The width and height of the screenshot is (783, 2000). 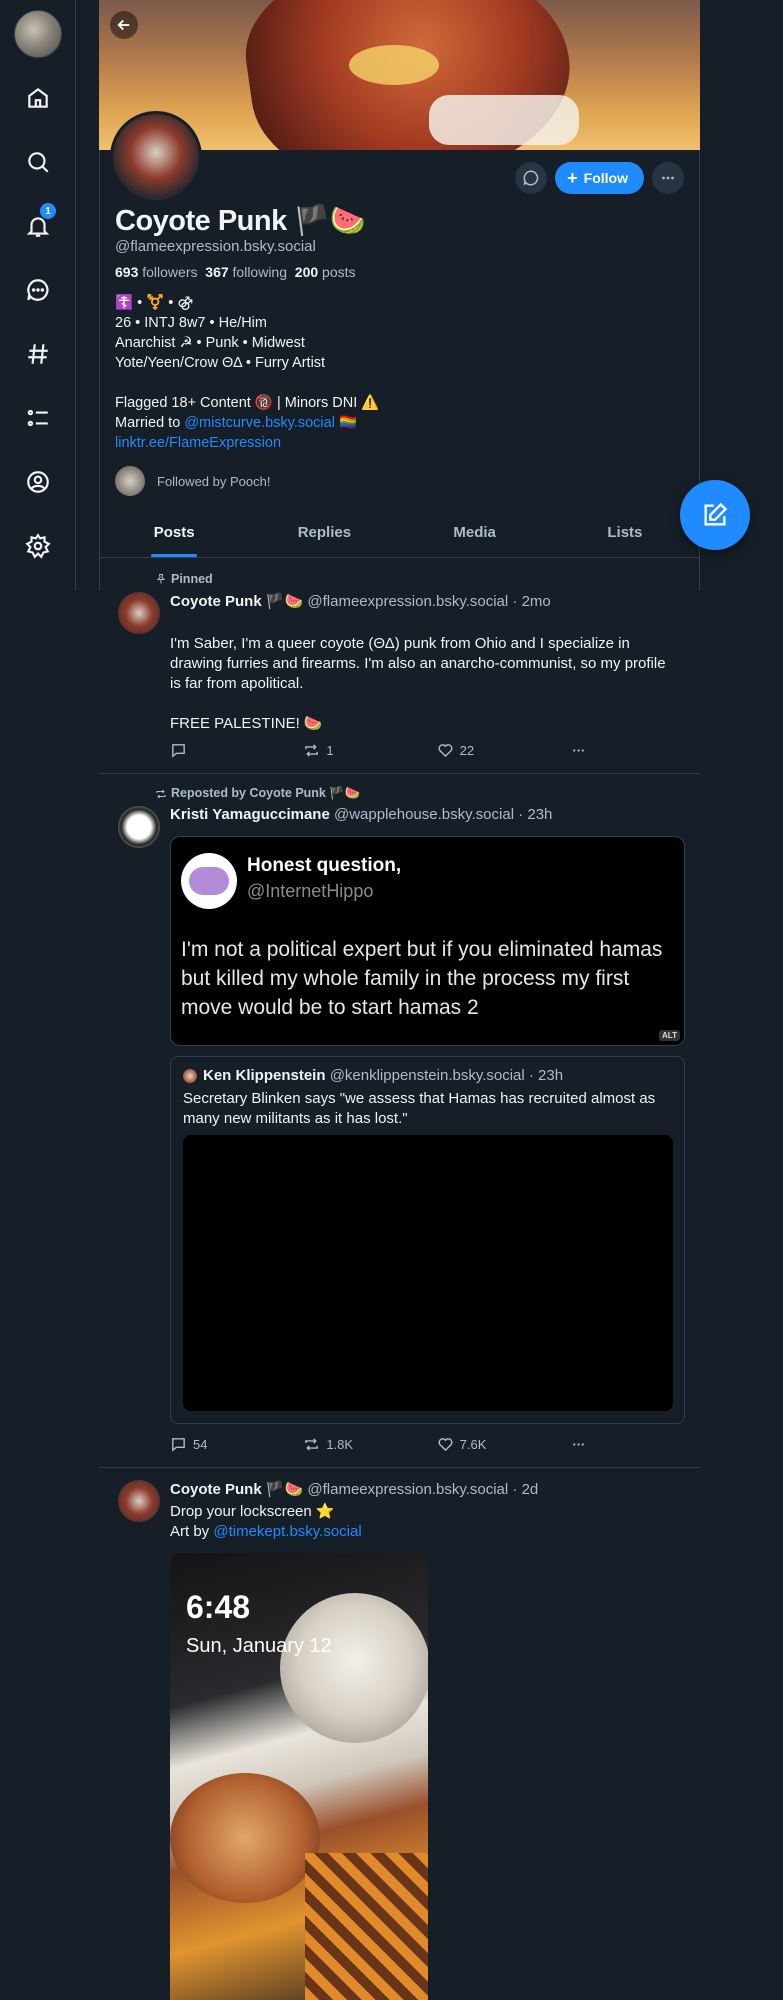 I want to click on follower-avatar, so click(x=130, y=481).